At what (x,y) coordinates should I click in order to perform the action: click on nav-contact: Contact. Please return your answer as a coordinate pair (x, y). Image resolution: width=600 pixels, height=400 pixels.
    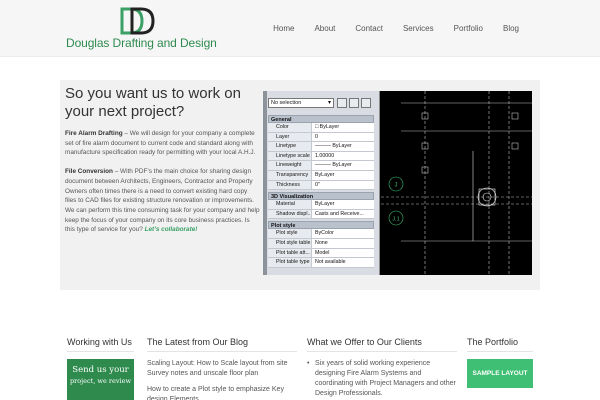
    Looking at the image, I should click on (369, 28).